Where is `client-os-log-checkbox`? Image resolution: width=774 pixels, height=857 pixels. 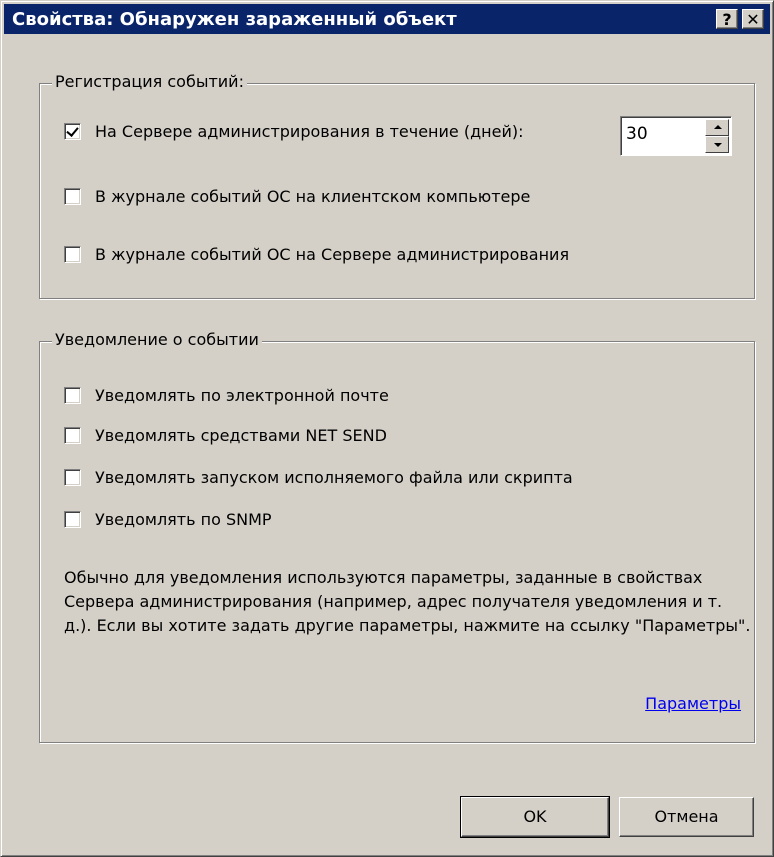
client-os-log-checkbox is located at coordinates (72, 196).